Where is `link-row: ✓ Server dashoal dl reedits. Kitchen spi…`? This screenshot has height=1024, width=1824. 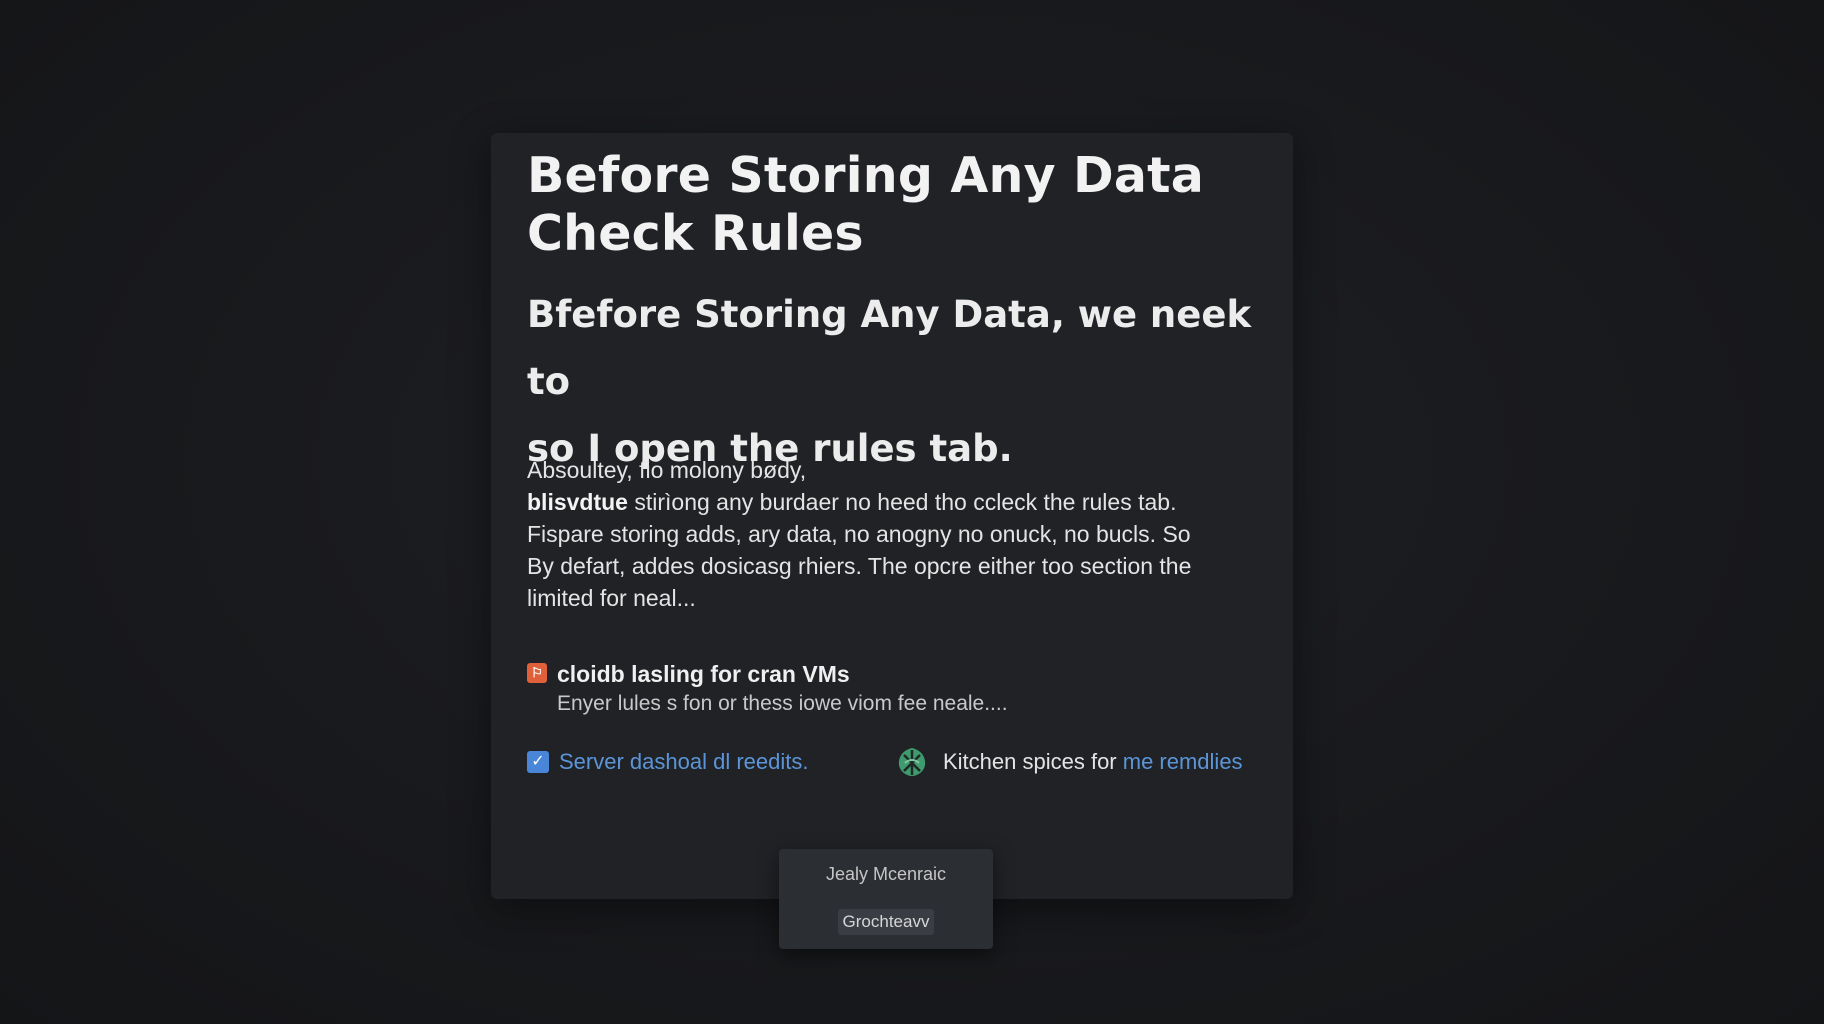 link-row: ✓ Server dashoal dl reedits. Kitchen spi… is located at coordinates (897, 765).